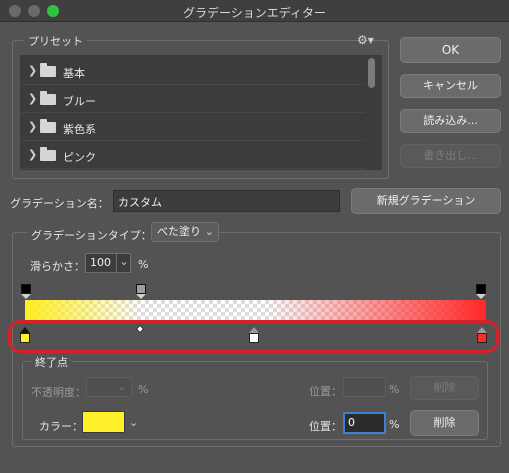 The image size is (509, 473). Describe the element at coordinates (51, 362) in the screenshot. I see `stops-group-label: 終了点` at that location.